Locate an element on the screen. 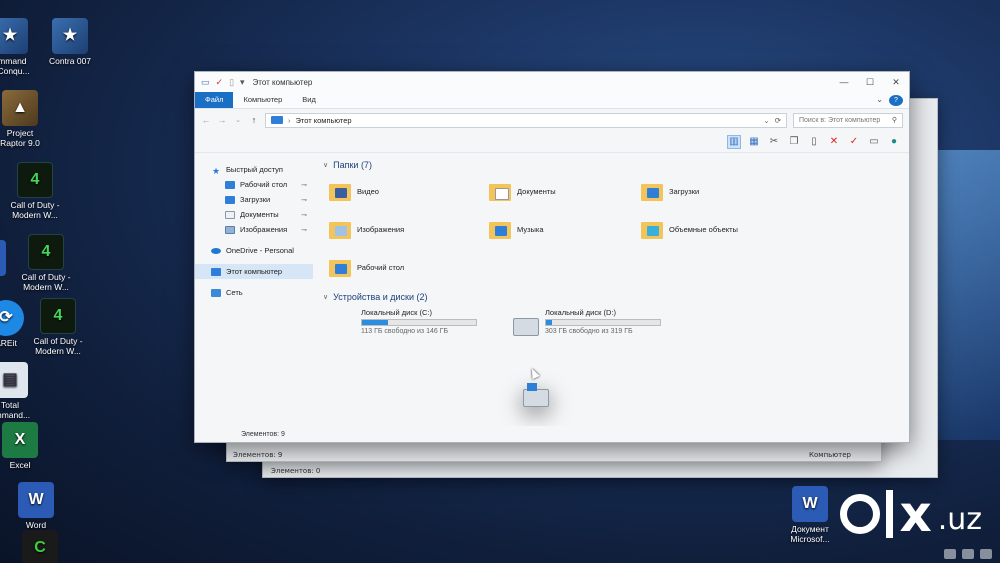 The height and width of the screenshot is (563, 1000). nav-this-pc: Этот компьютер is located at coordinates (254, 271).